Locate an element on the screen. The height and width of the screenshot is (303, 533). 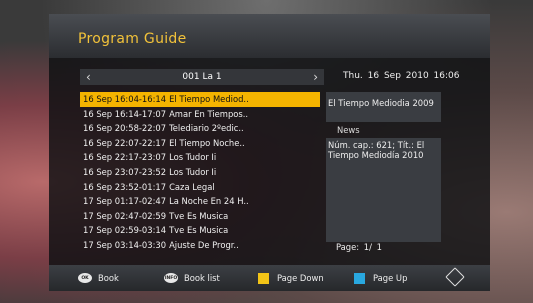
program-time: 17 Sep 02:47-02:59 is located at coordinates (125, 215).